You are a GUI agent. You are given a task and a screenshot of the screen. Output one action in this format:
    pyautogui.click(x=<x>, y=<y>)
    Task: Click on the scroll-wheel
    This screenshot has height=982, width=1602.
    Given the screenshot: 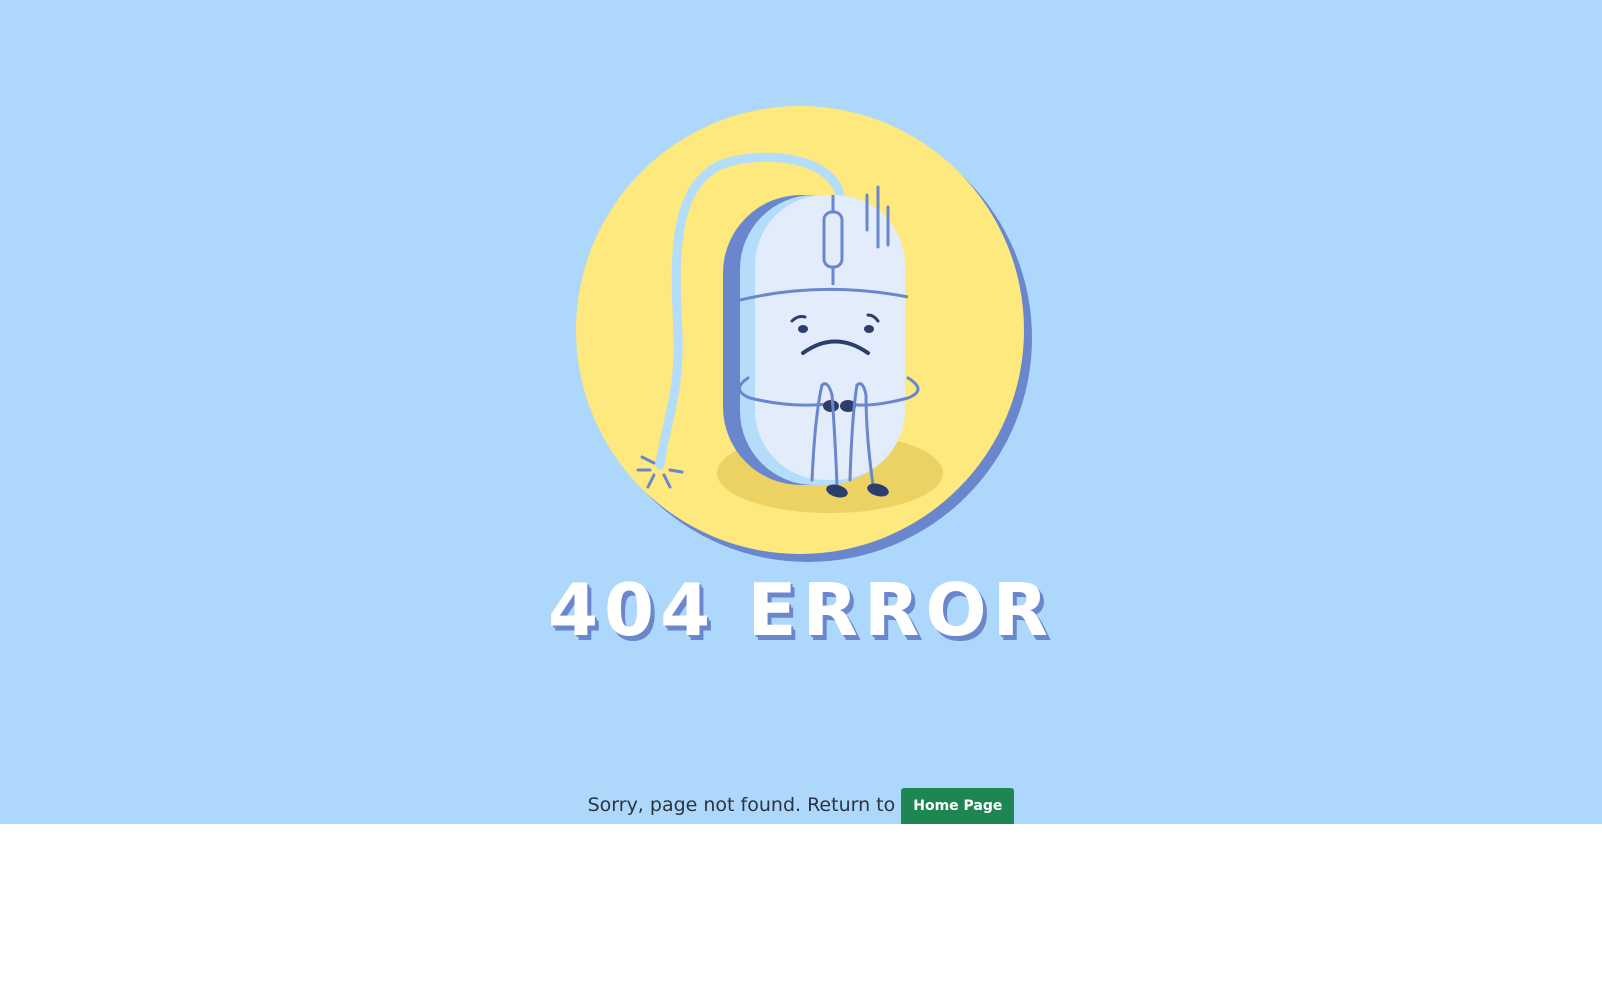 What is the action you would take?
    pyautogui.click(x=833, y=239)
    